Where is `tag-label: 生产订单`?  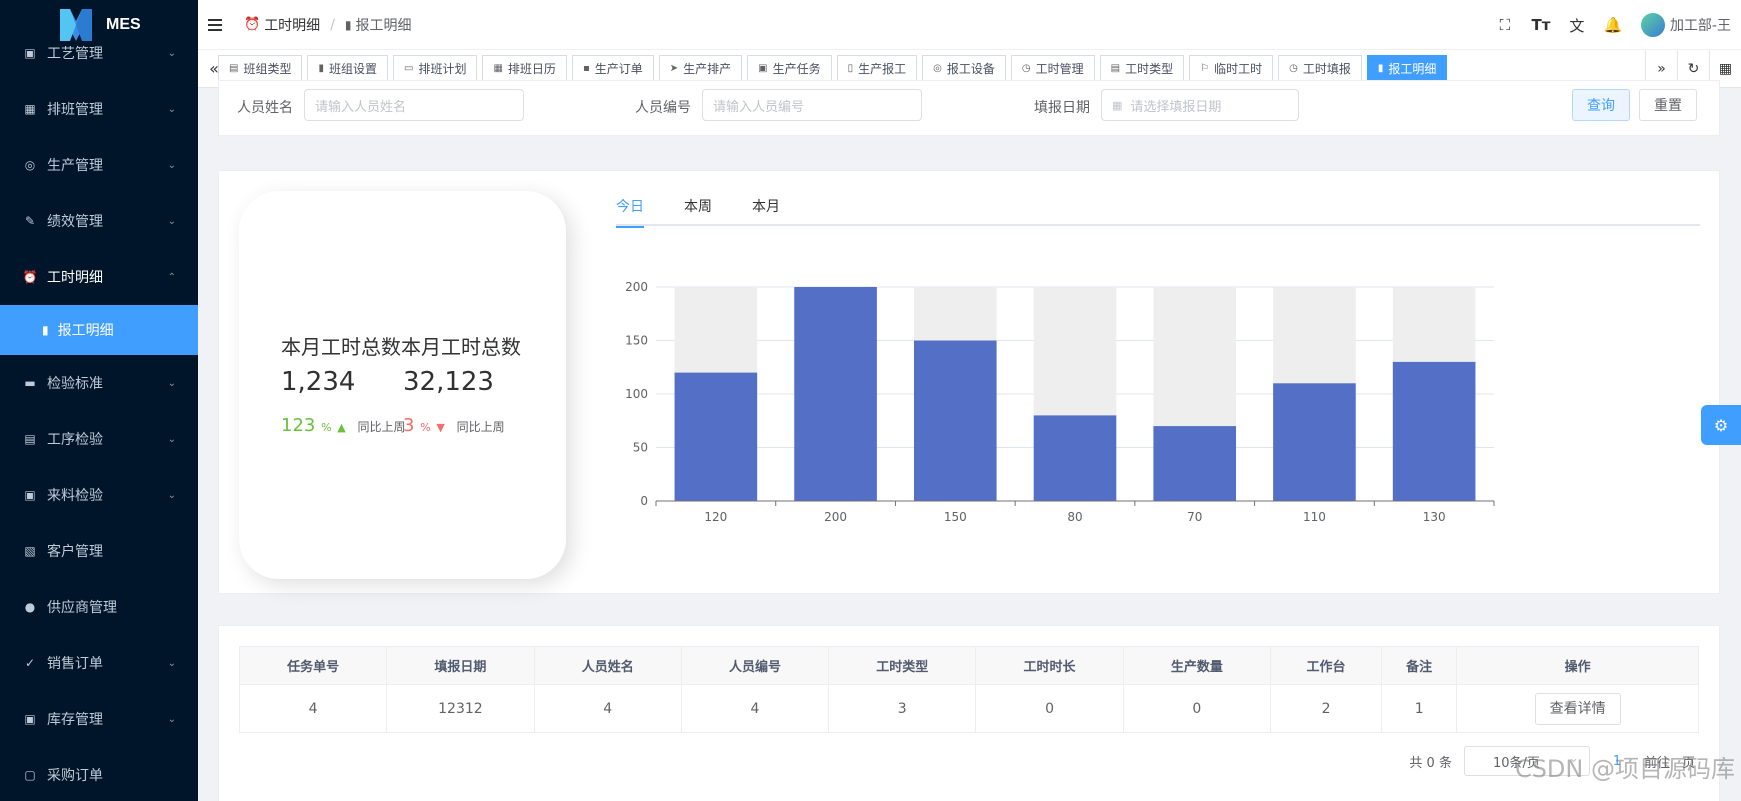
tag-label: 生产订单 is located at coordinates (618, 69).